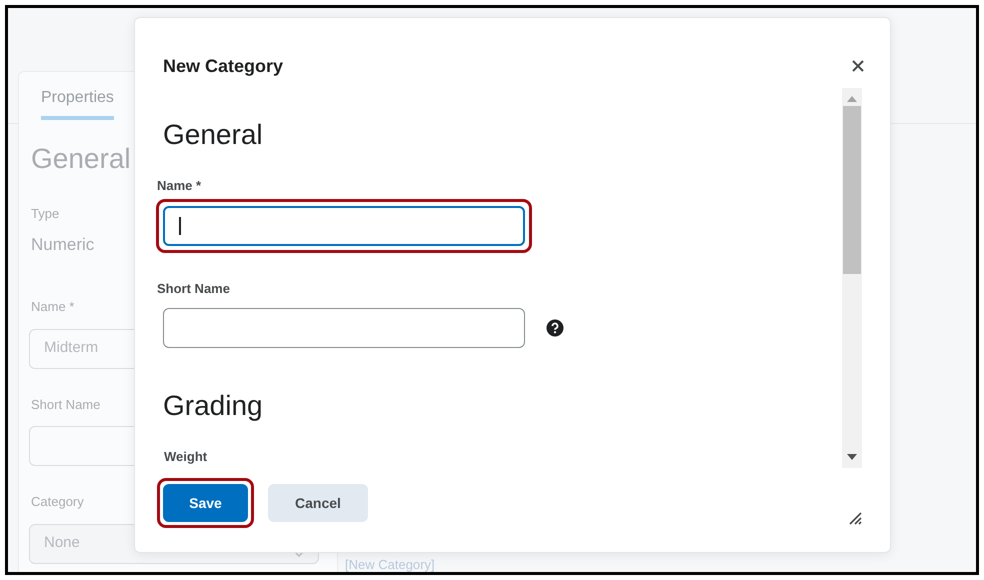 This screenshot has width=984, height=580. I want to click on field-label: Weight, so click(185, 457).